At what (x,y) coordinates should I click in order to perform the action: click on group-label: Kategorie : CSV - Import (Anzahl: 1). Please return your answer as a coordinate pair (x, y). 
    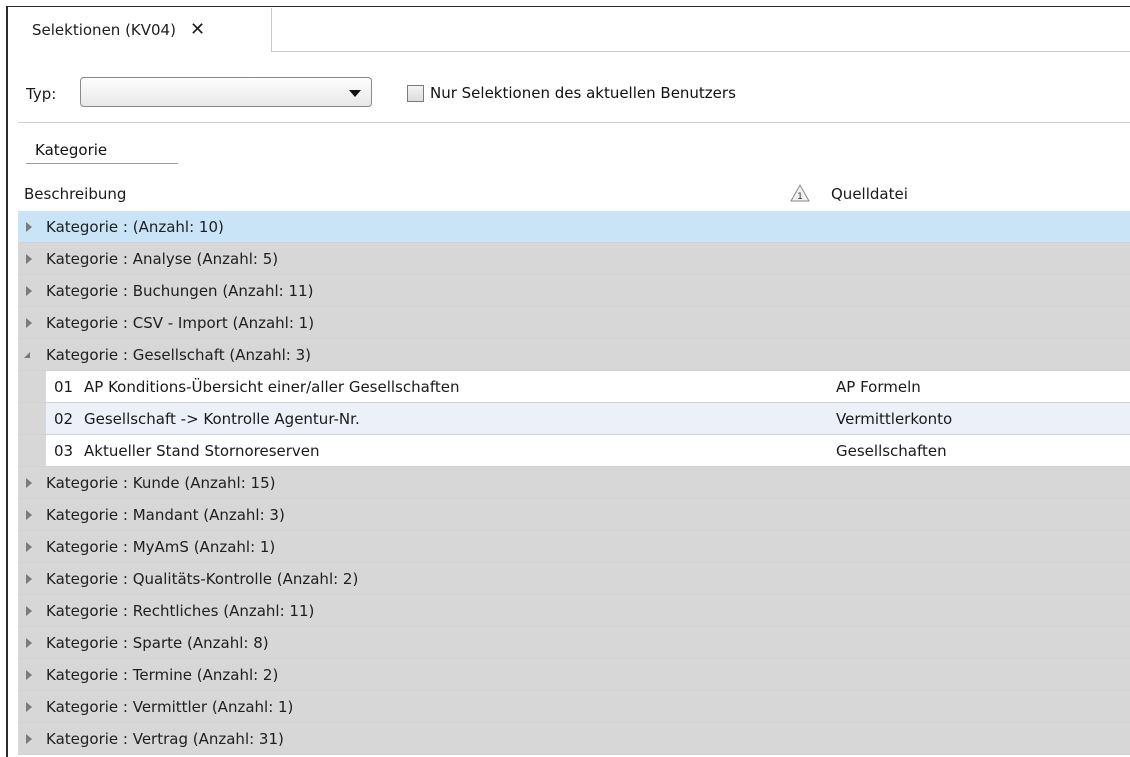
    Looking at the image, I should click on (180, 323).